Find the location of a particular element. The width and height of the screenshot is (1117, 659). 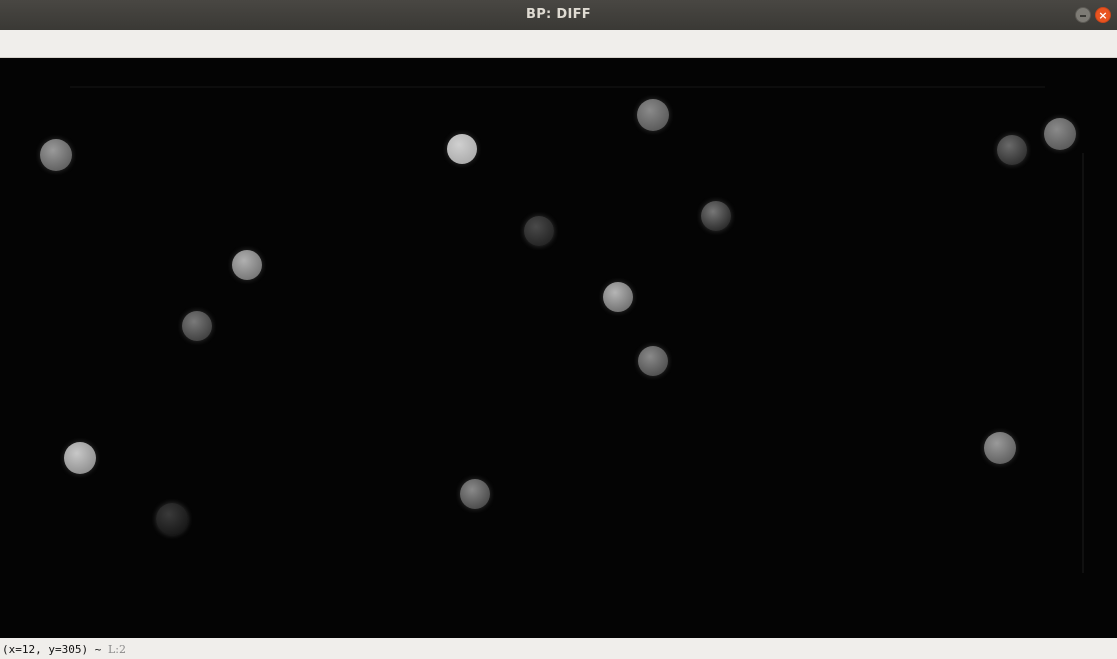

window-title: BP: DIFF is located at coordinates (558, 14).